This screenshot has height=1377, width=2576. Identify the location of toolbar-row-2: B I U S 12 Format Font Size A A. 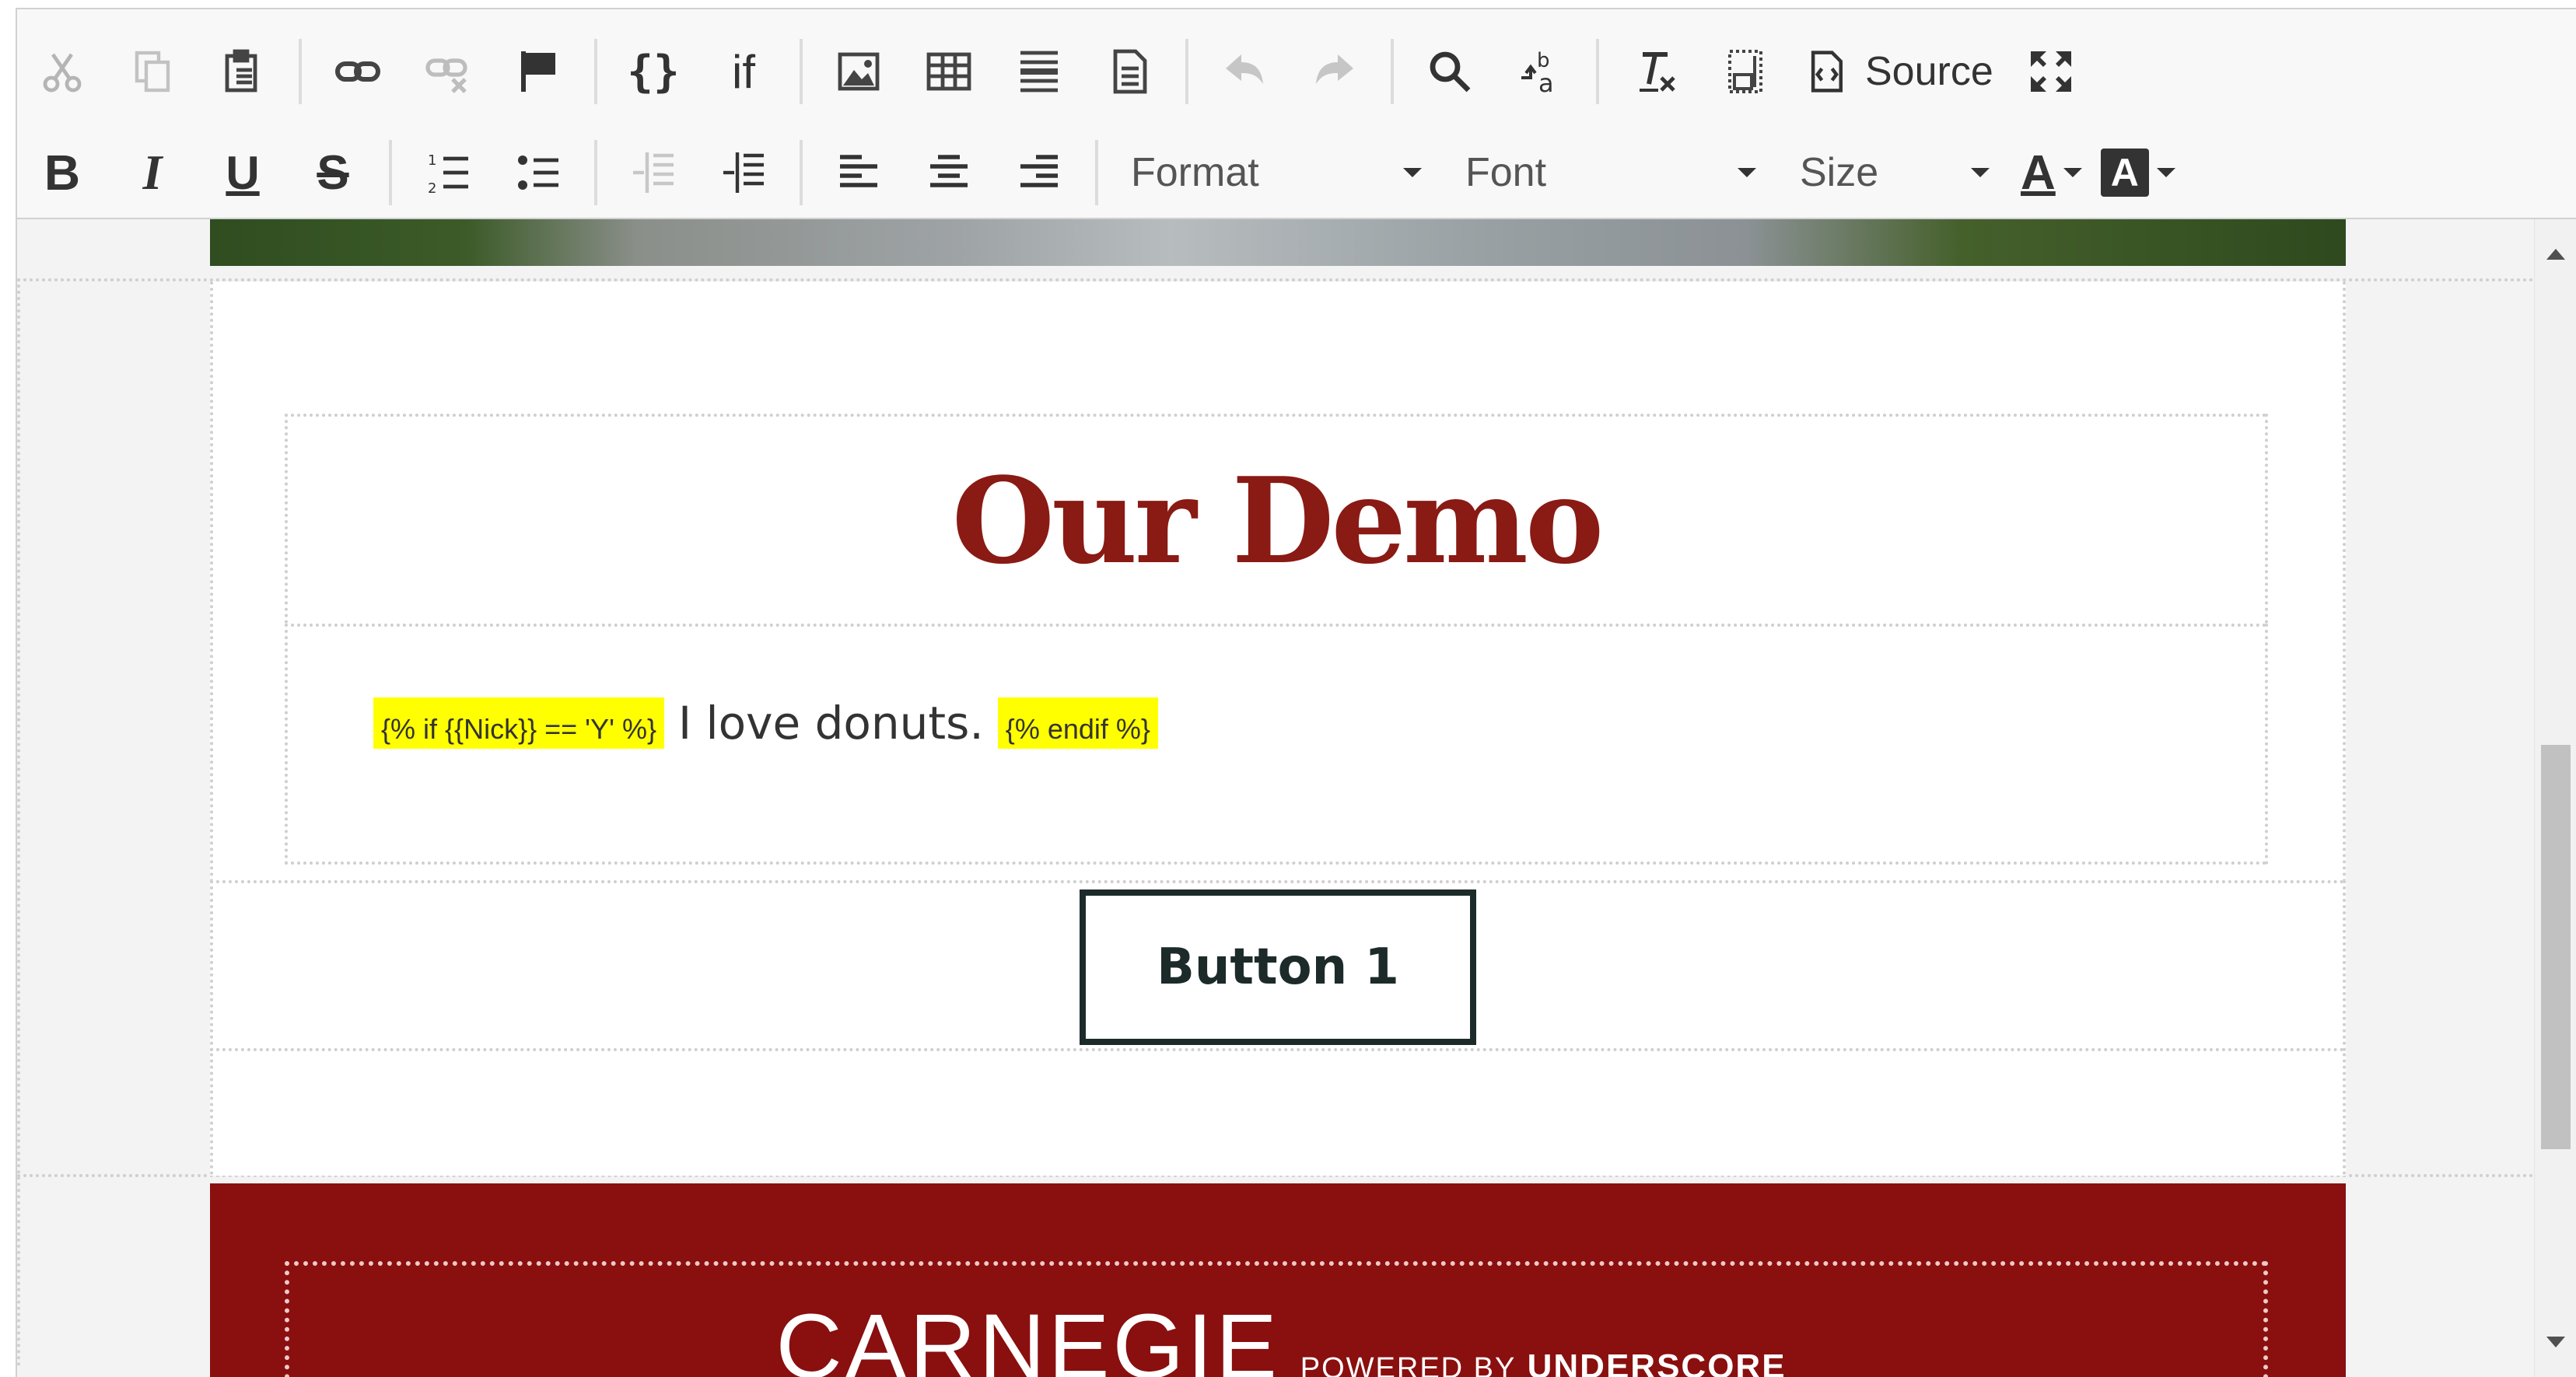
(1101, 172).